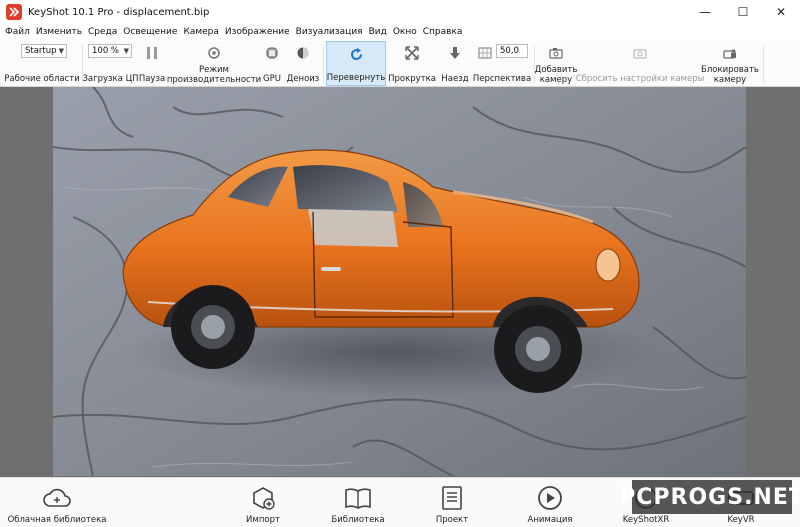  What do you see at coordinates (303, 53) in the screenshot?
I see `denoise-icon` at bounding box center [303, 53].